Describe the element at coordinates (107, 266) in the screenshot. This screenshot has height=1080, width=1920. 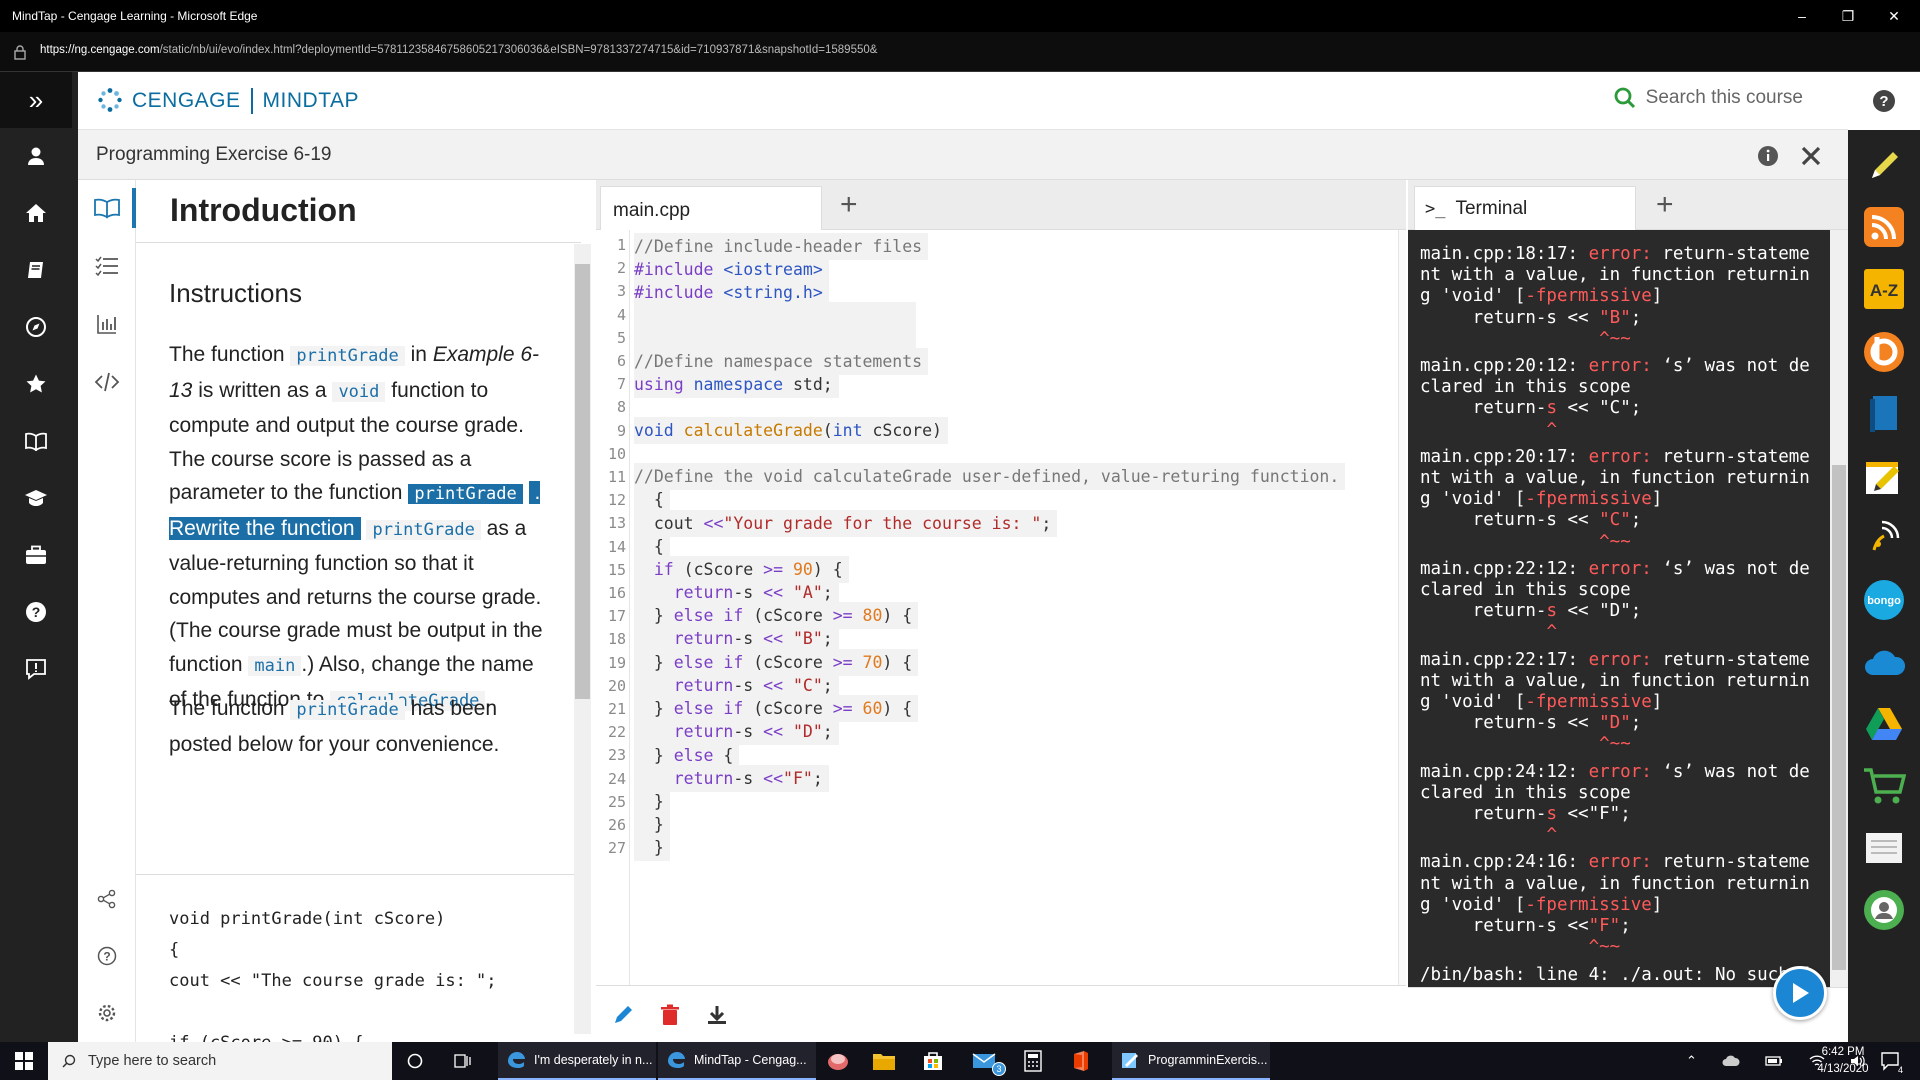
I see `list-icon` at that location.